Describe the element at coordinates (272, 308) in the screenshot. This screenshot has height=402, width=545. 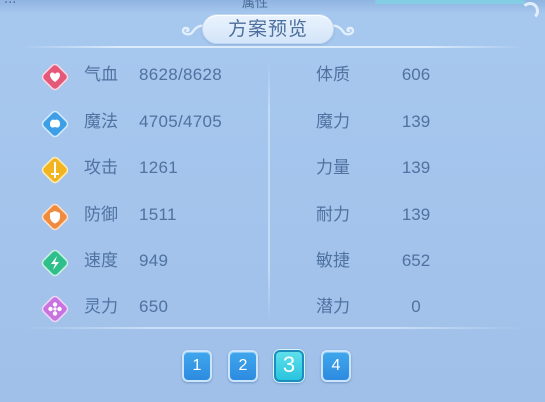
I see `stat-row-spirit: 灵力 650 潜力 0` at that location.